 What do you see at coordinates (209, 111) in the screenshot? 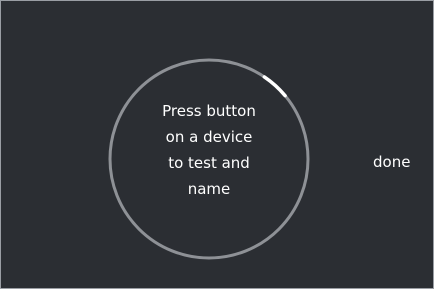
I see `instruction-line-1: Press button` at bounding box center [209, 111].